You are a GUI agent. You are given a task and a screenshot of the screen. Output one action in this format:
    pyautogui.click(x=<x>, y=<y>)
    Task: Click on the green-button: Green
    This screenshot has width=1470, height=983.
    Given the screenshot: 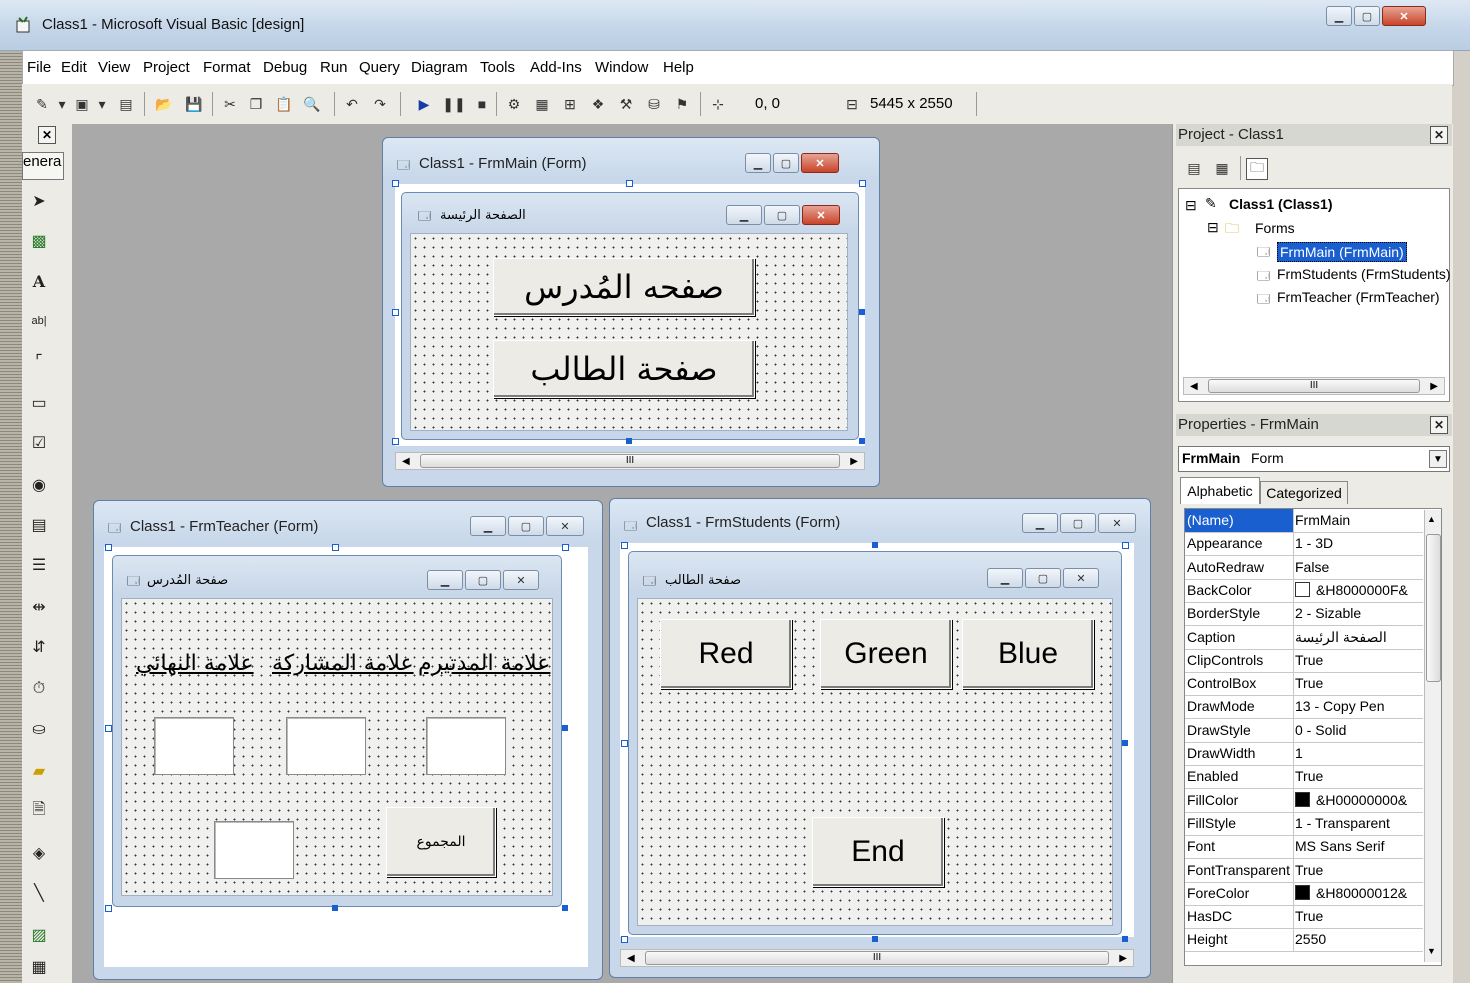 What is the action you would take?
    pyautogui.click(x=886, y=654)
    